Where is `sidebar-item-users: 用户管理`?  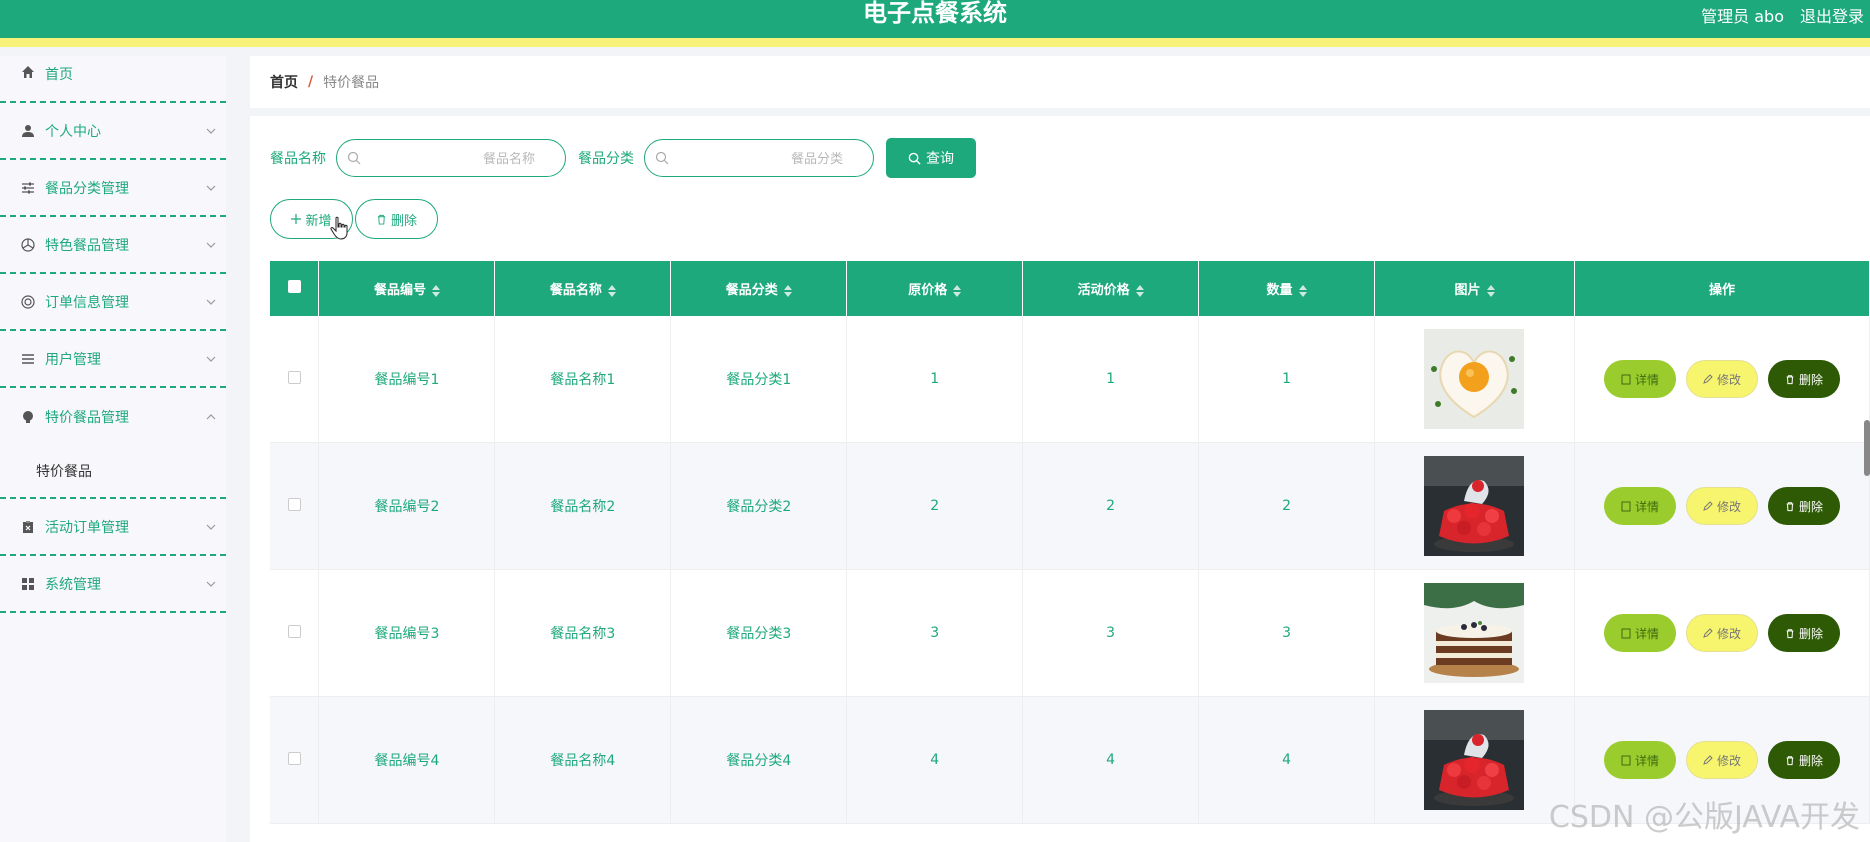
sidebar-item-users: 用户管理 is located at coordinates (113, 359).